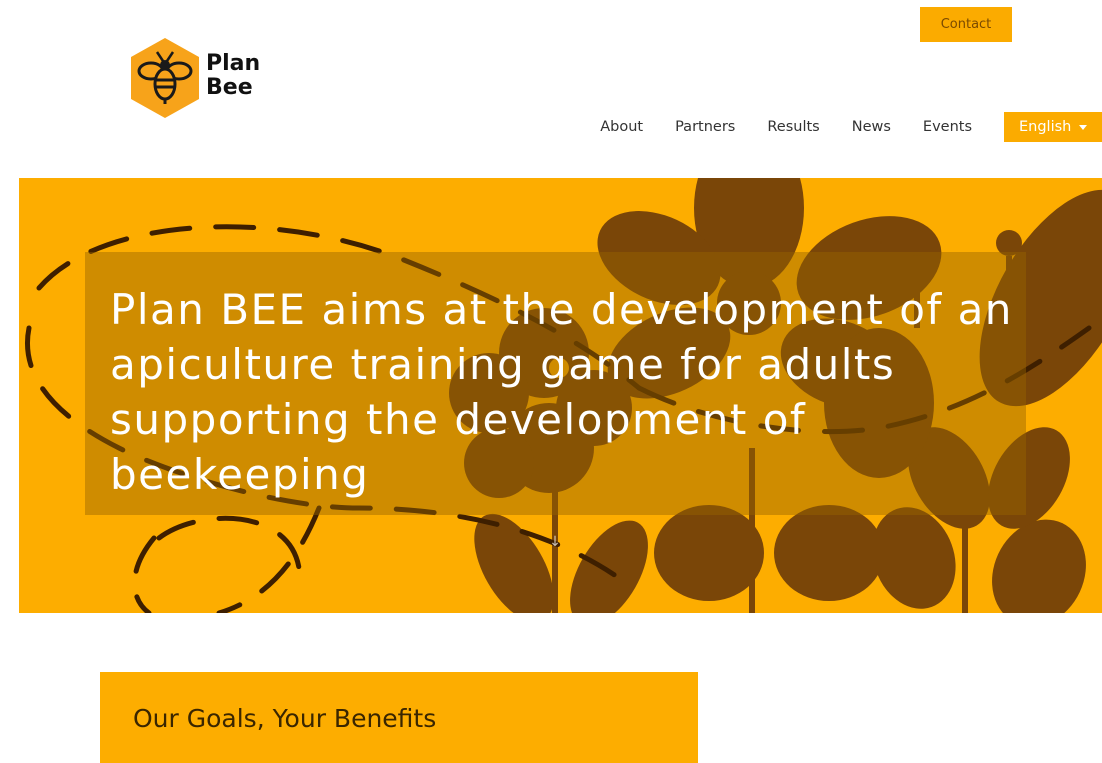 The height and width of the screenshot is (763, 1102). Describe the element at coordinates (621, 127) in the screenshot. I see `nav-item-about: About` at that location.